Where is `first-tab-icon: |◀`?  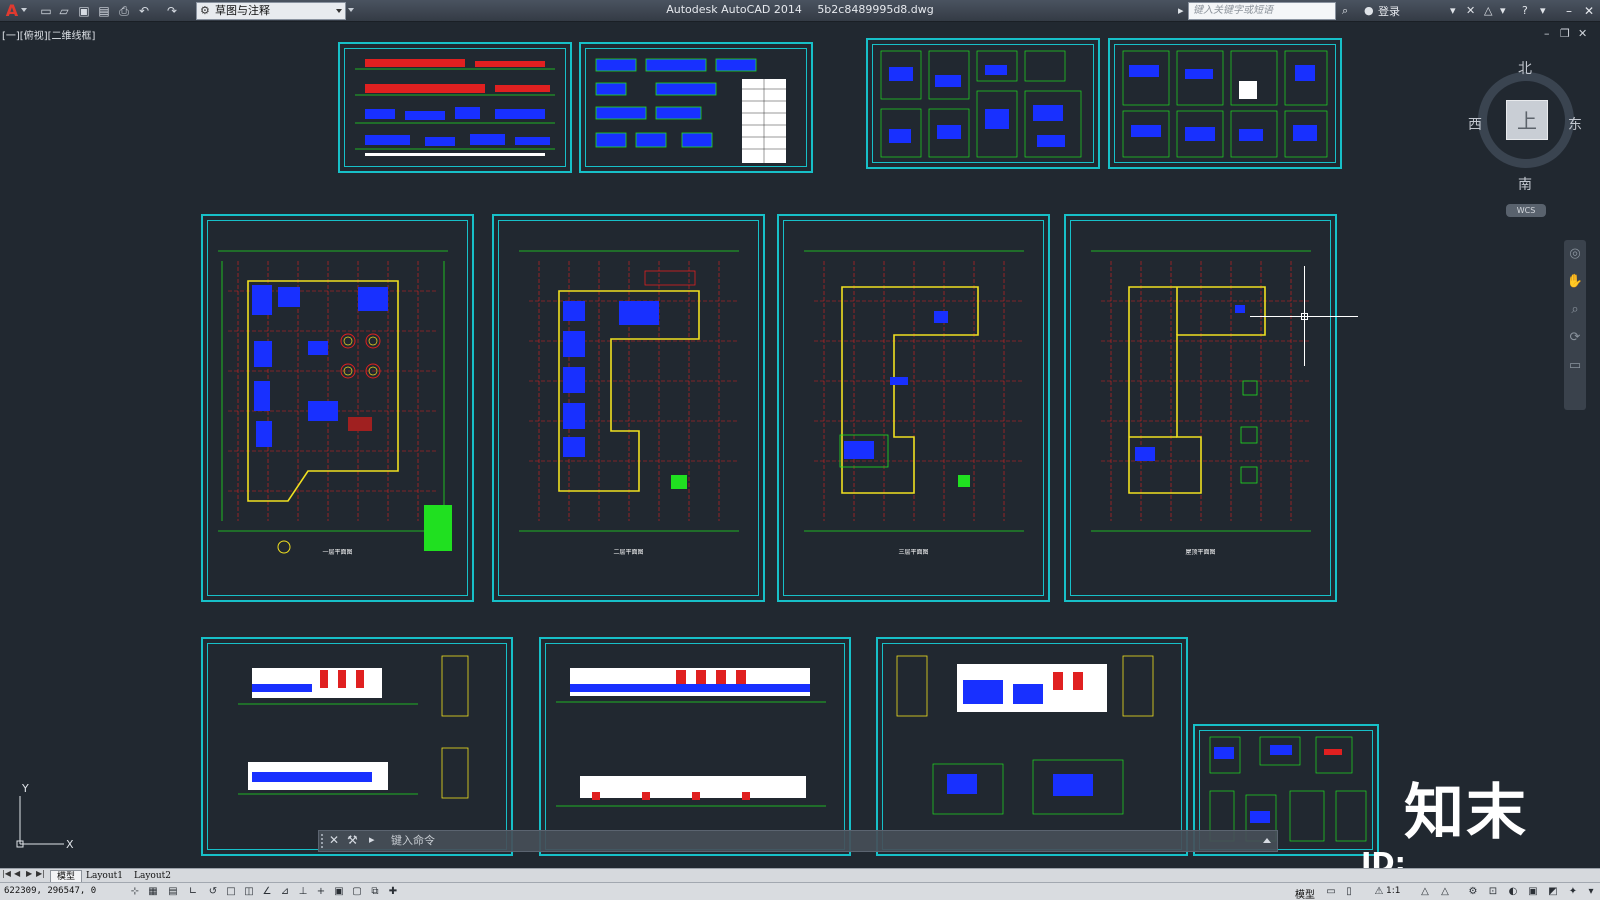
first-tab-icon: |◀ is located at coordinates (6, 873).